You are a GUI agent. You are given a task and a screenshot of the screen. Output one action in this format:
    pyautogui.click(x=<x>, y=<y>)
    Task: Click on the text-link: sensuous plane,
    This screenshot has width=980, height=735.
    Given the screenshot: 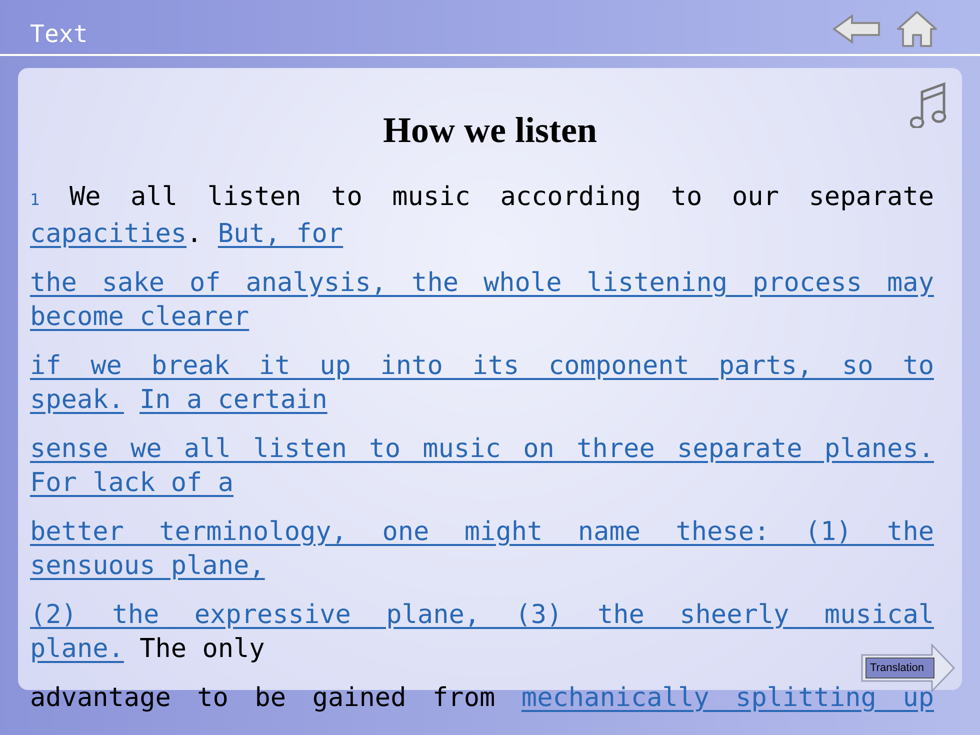 What is the action you would take?
    pyautogui.click(x=147, y=566)
    